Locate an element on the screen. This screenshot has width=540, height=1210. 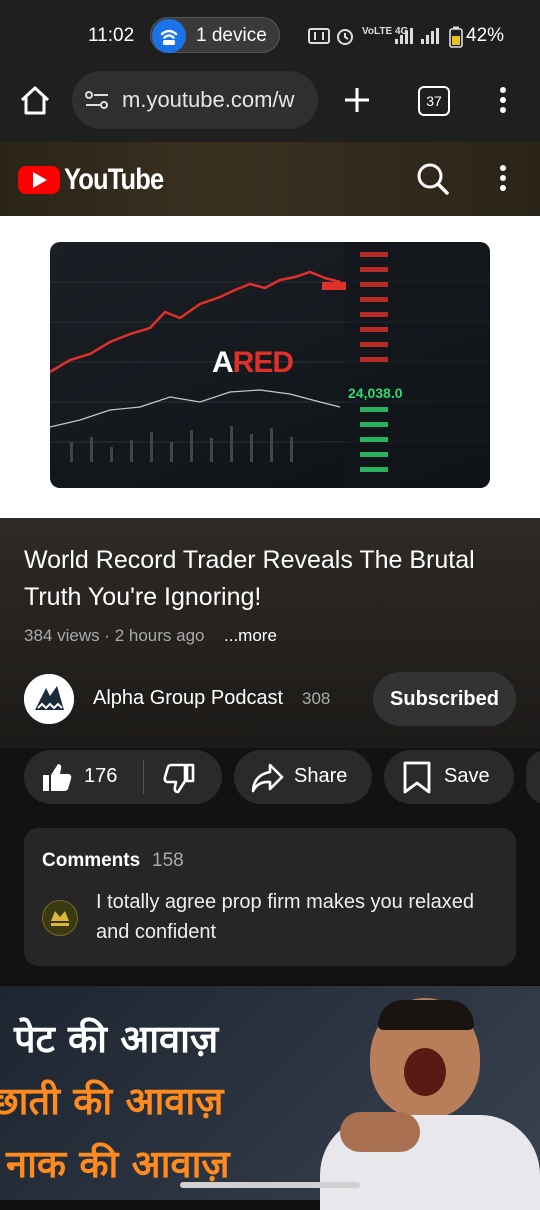
tab-switcher-button: 37 is located at coordinates (434, 101).